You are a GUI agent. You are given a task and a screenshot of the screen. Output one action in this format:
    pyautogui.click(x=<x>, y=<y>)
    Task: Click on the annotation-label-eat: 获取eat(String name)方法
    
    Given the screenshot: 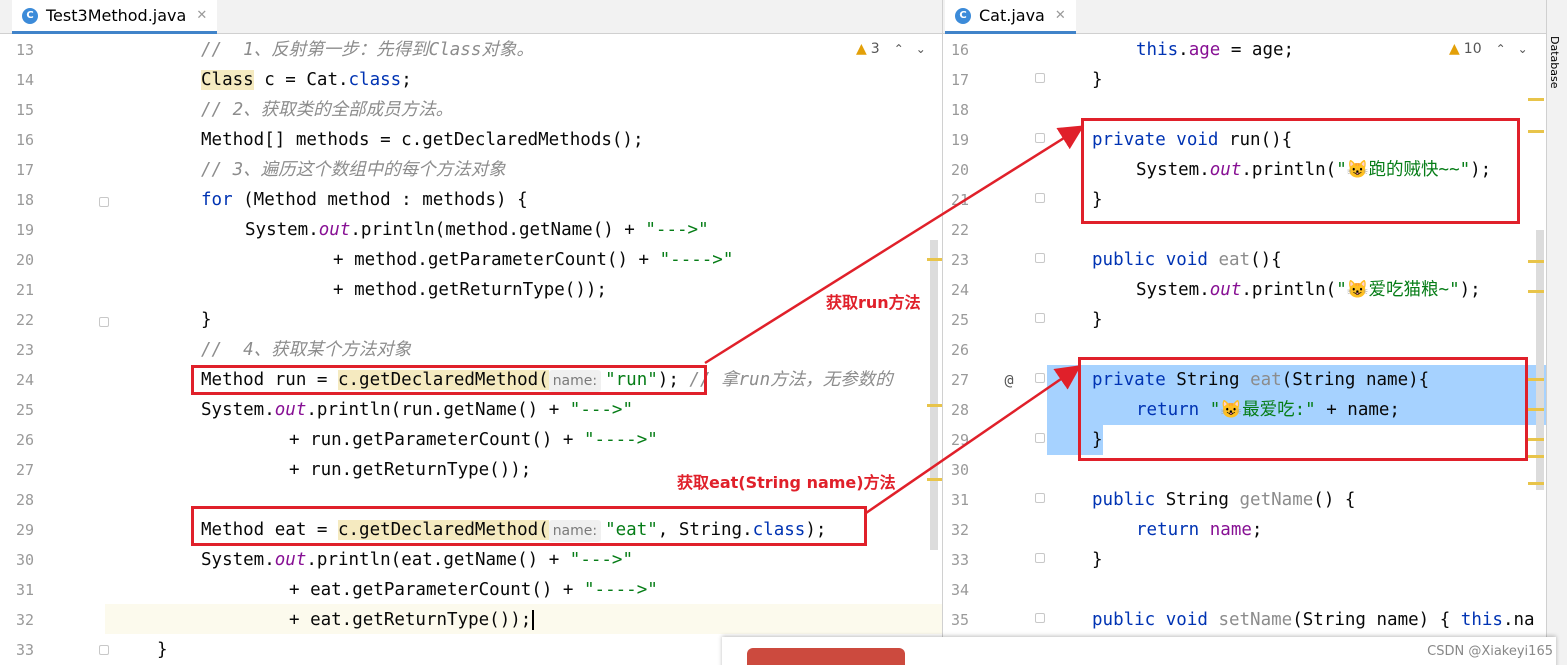 What is the action you would take?
    pyautogui.click(x=786, y=482)
    